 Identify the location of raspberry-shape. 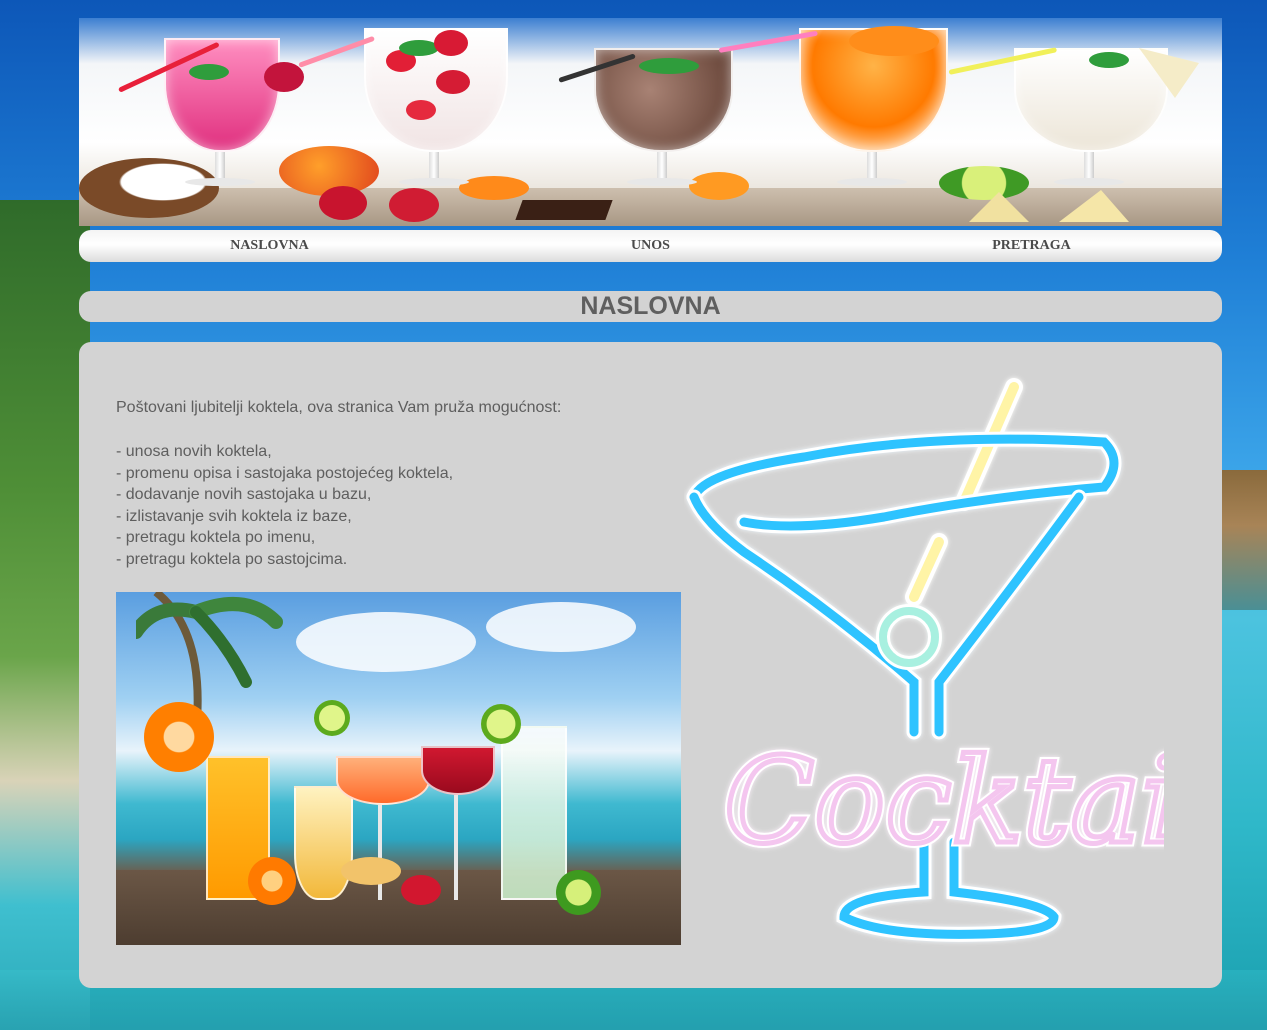
(284, 77).